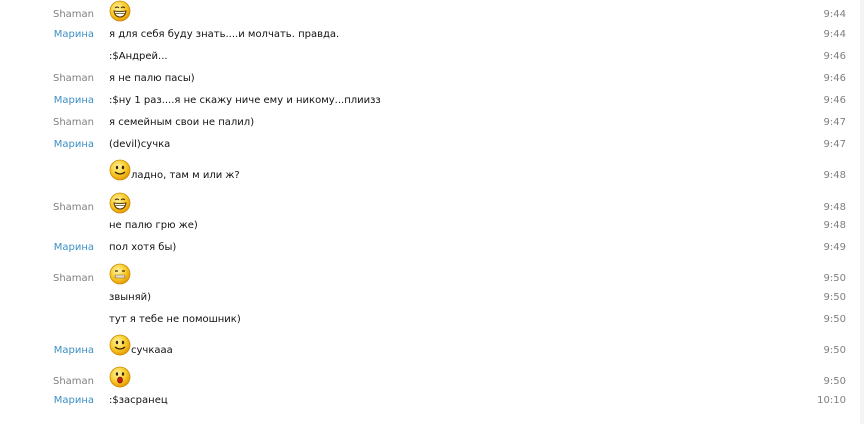 The width and height of the screenshot is (864, 424). I want to click on message-text: сучкааа, so click(152, 350).